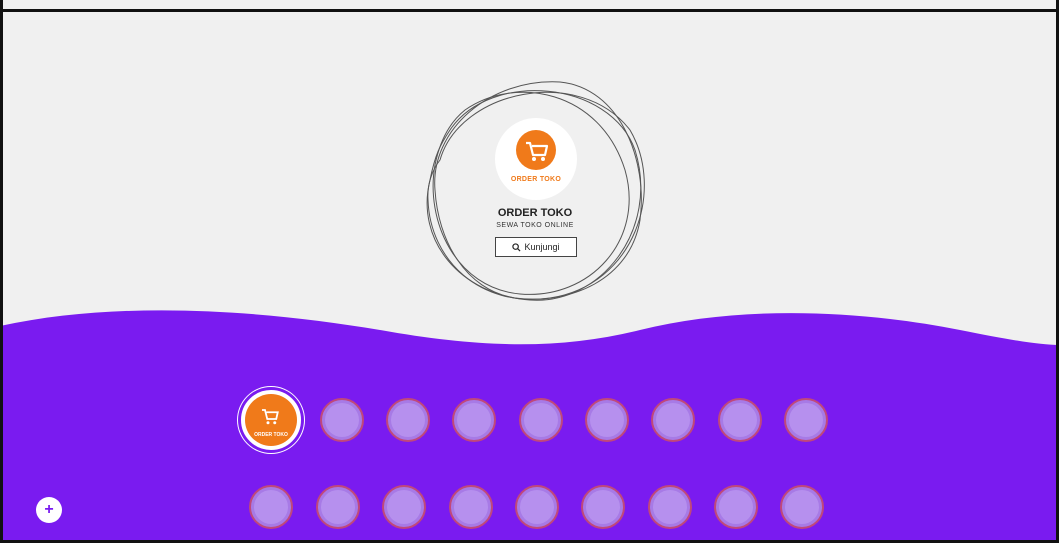 Image resolution: width=1059 pixels, height=543 pixels. I want to click on app-item-order-toko: ORDER TOKO, so click(271, 420).